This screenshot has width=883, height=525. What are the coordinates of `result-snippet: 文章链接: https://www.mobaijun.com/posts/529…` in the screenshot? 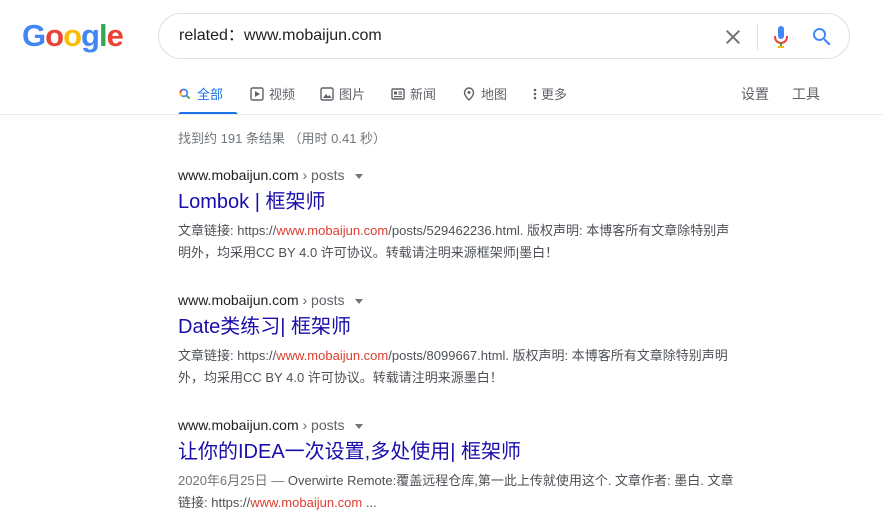 It's located at (483, 242).